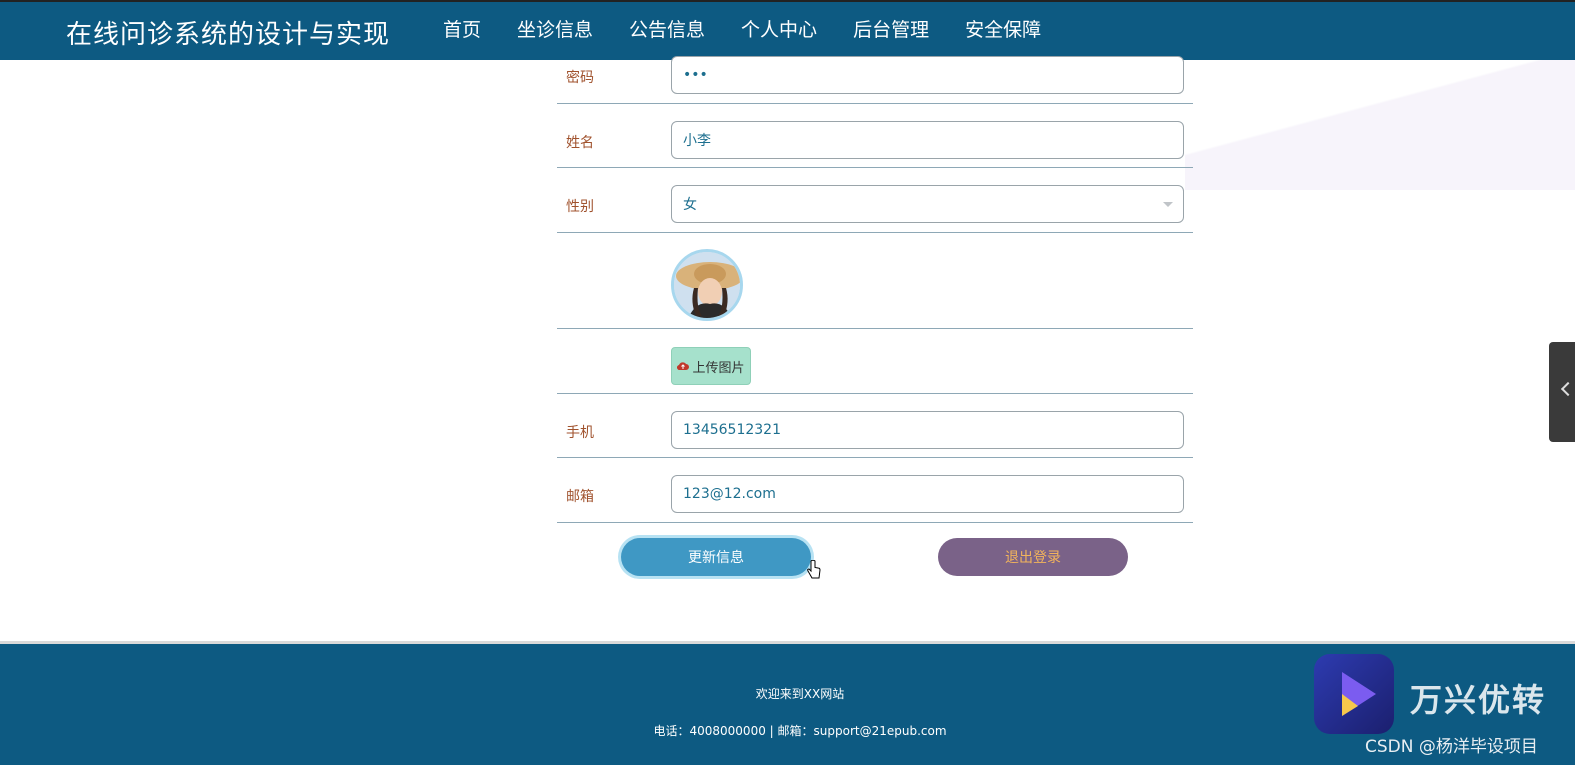 This screenshot has width=1575, height=765. What do you see at coordinates (462, 31) in the screenshot?
I see `nav-item-home: 首页` at bounding box center [462, 31].